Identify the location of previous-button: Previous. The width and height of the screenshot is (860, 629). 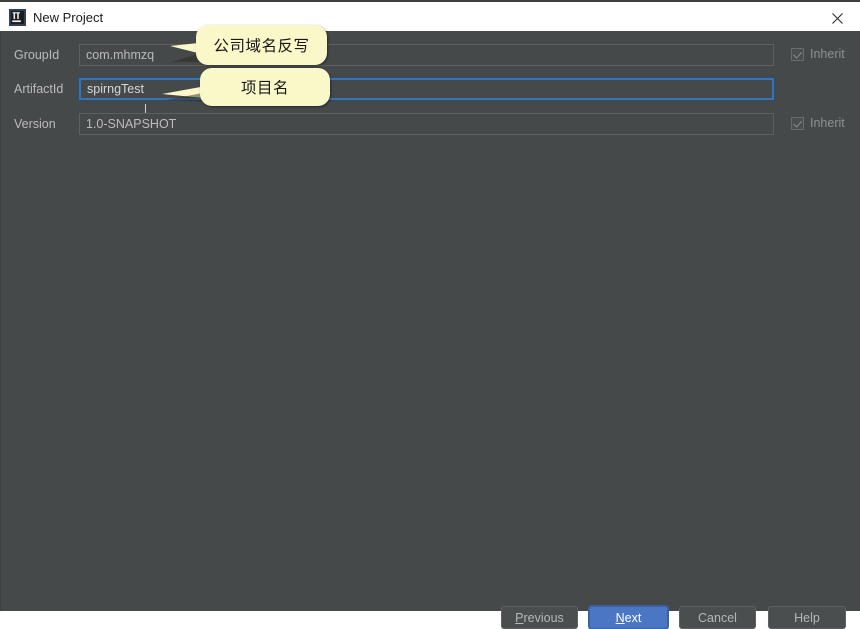
(539, 617).